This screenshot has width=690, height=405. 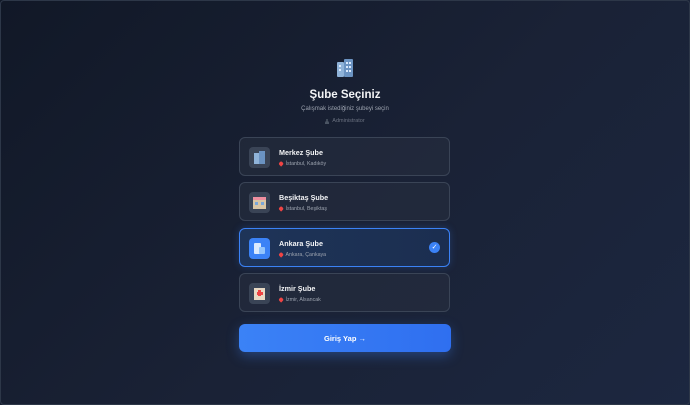 I want to click on branch-location-text: Ankara, Çankaya, so click(x=306, y=255).